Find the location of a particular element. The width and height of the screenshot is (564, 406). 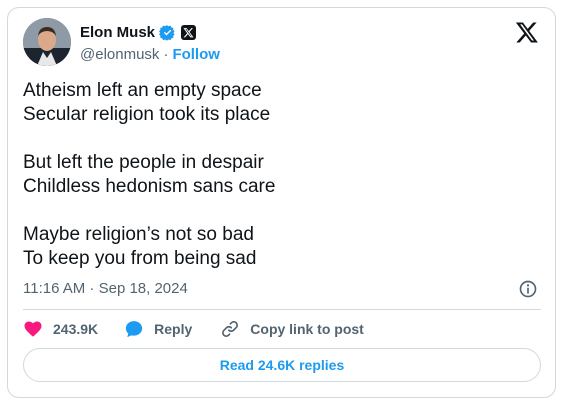

copy-link-button: Copy link to post is located at coordinates (292, 329).